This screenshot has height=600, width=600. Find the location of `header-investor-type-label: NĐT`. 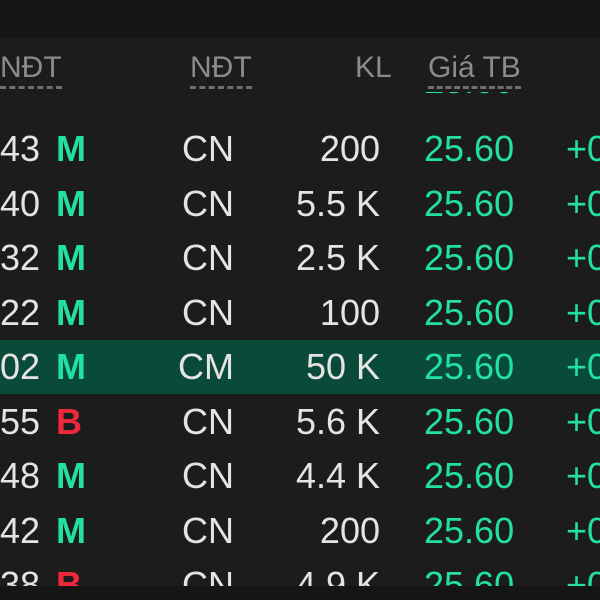

header-investor-type-label: NĐT is located at coordinates (221, 70).